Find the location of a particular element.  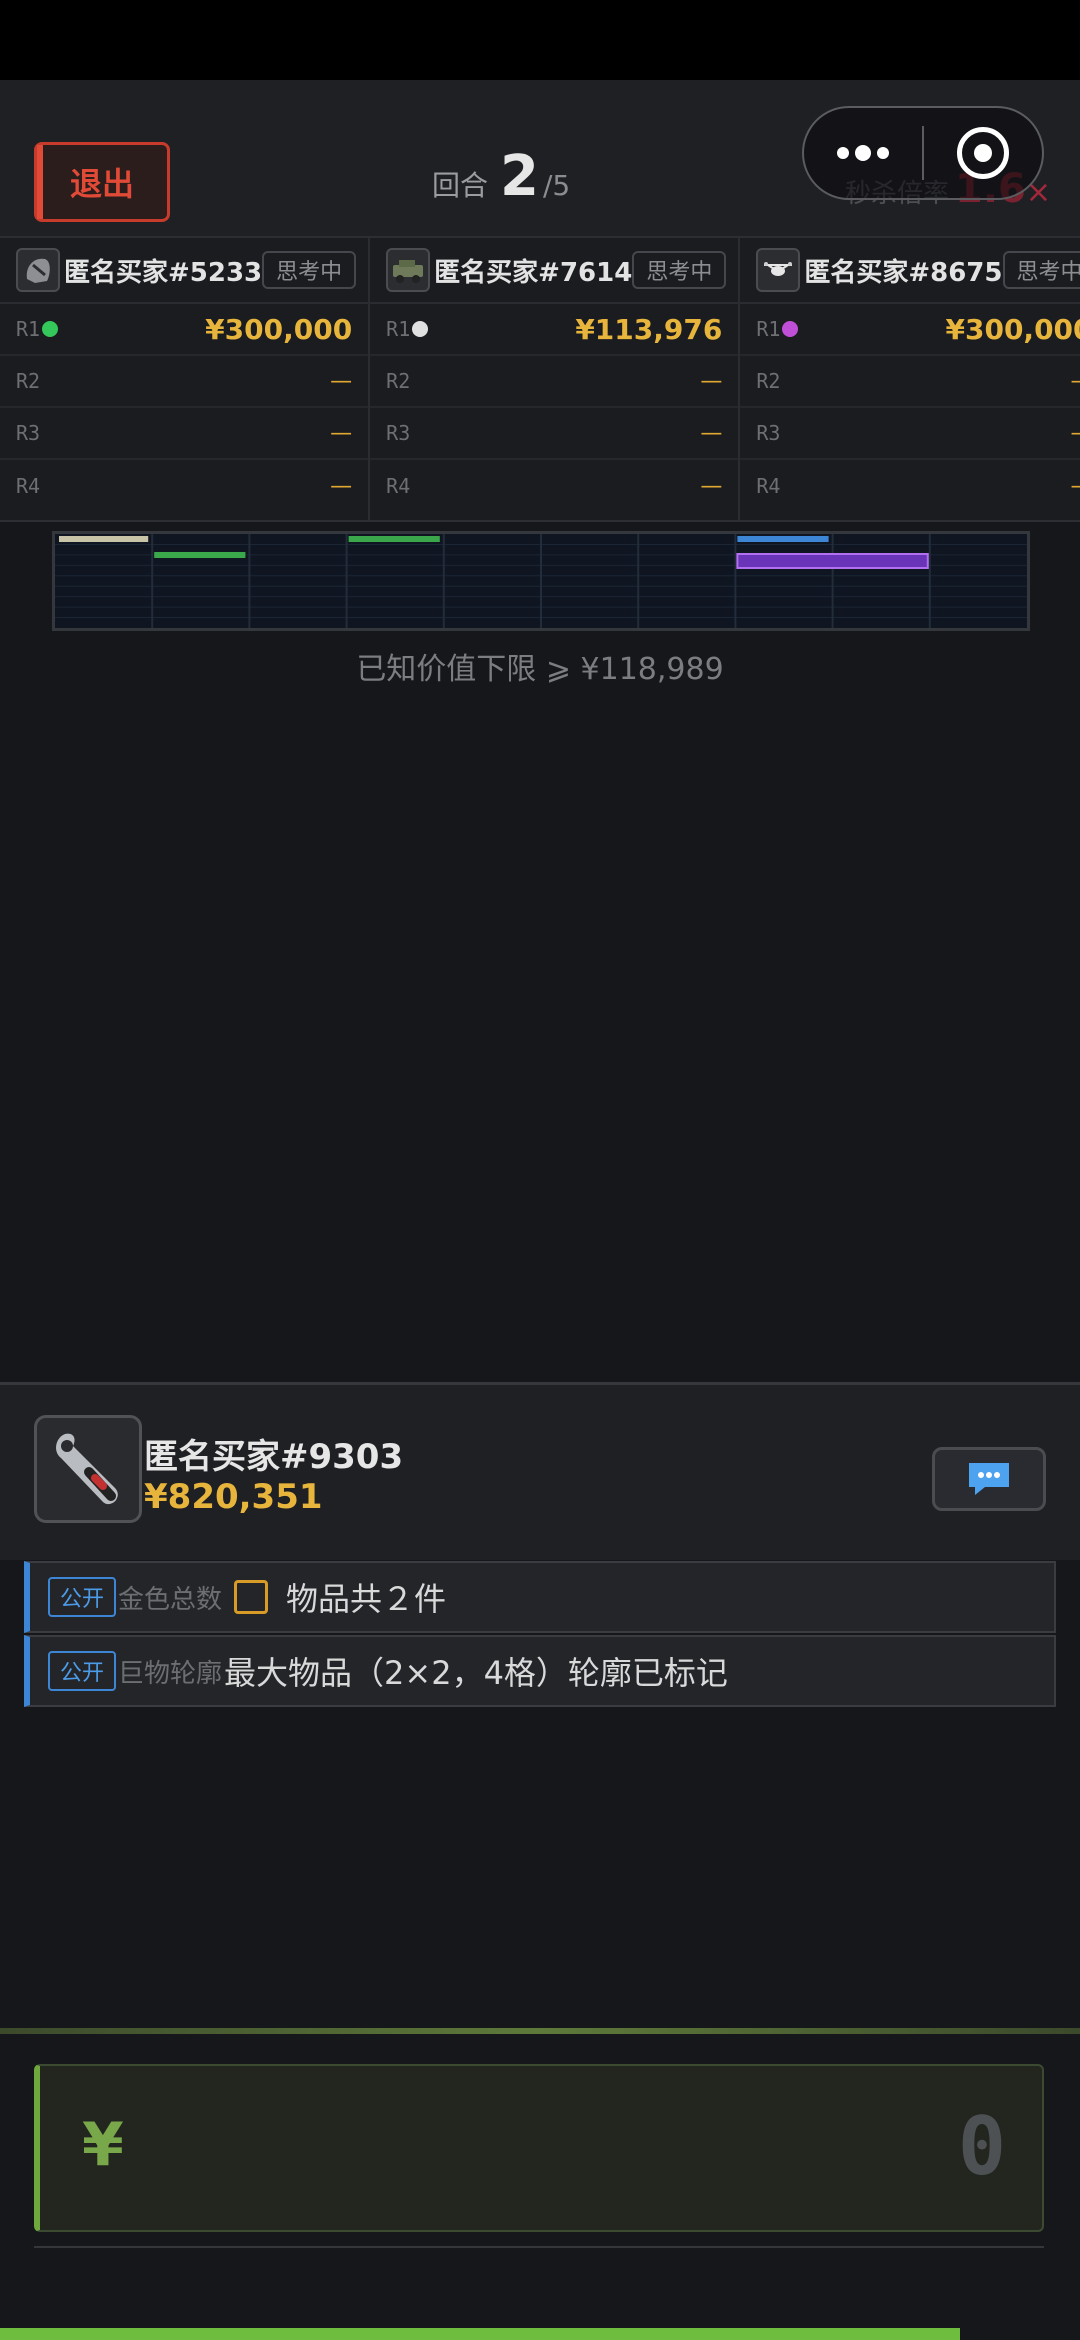

player-panel: 匿名买家#9303 ¥820,351 is located at coordinates (540, 1471).